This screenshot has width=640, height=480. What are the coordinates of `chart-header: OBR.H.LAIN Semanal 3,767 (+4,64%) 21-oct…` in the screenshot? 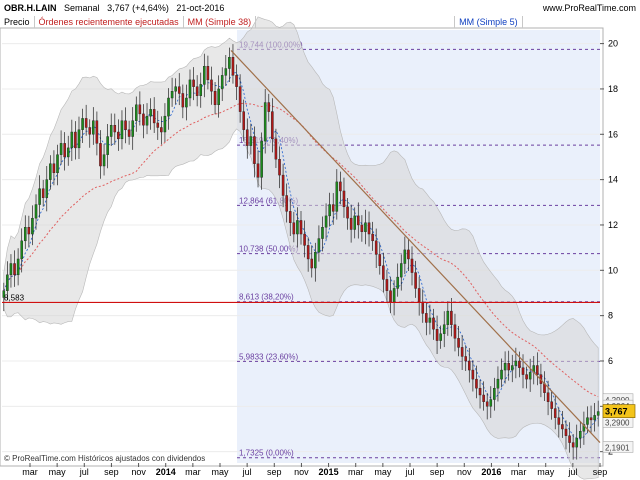 It's located at (114, 8).